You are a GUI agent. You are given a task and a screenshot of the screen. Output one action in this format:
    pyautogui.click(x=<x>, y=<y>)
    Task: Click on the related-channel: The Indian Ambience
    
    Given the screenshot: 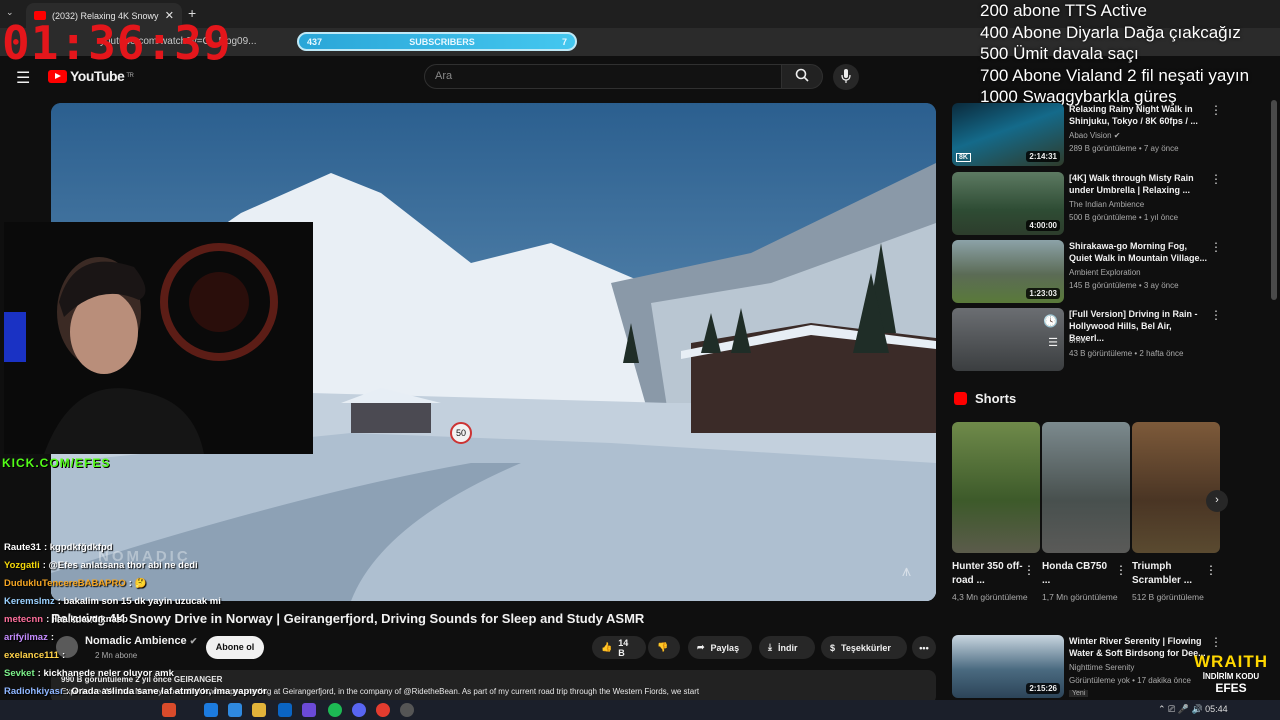 What is the action you would take?
    pyautogui.click(x=1106, y=204)
    